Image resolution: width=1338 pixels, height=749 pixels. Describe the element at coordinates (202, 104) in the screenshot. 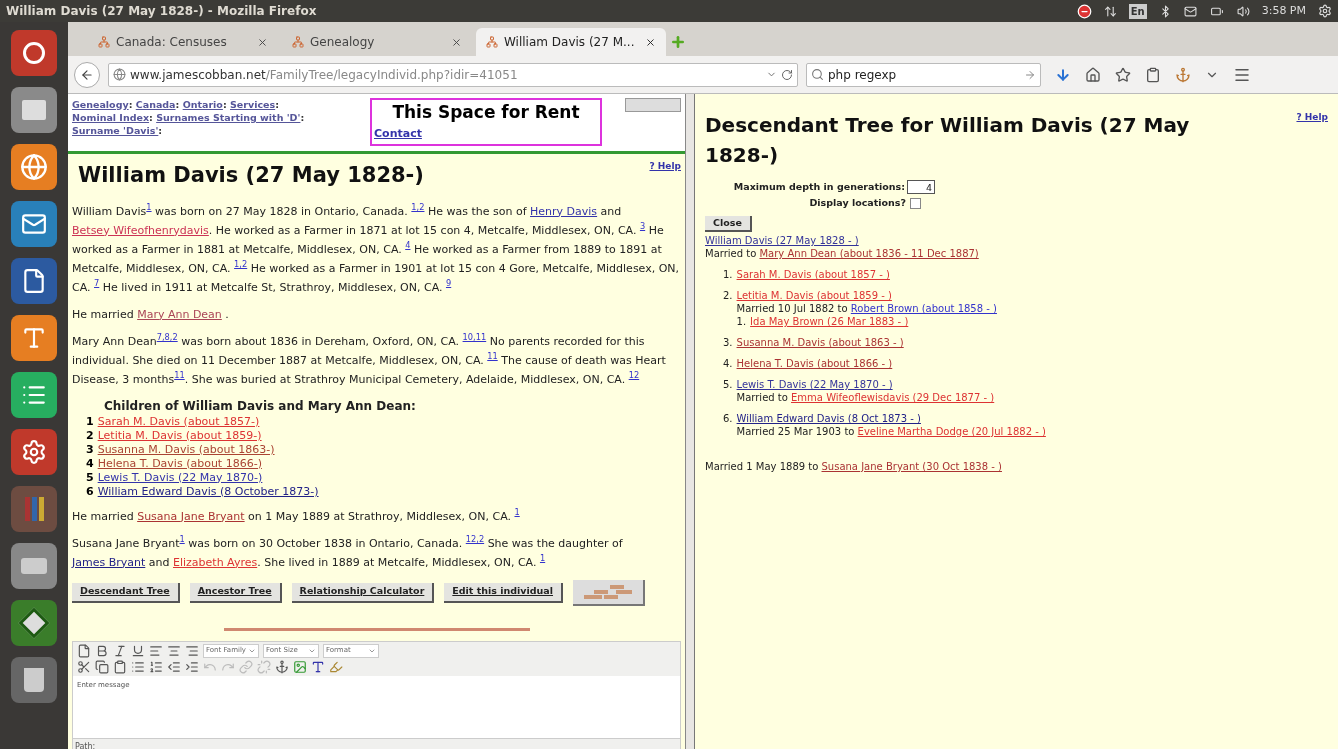

I see `breadcrumb-link: Ontario` at that location.